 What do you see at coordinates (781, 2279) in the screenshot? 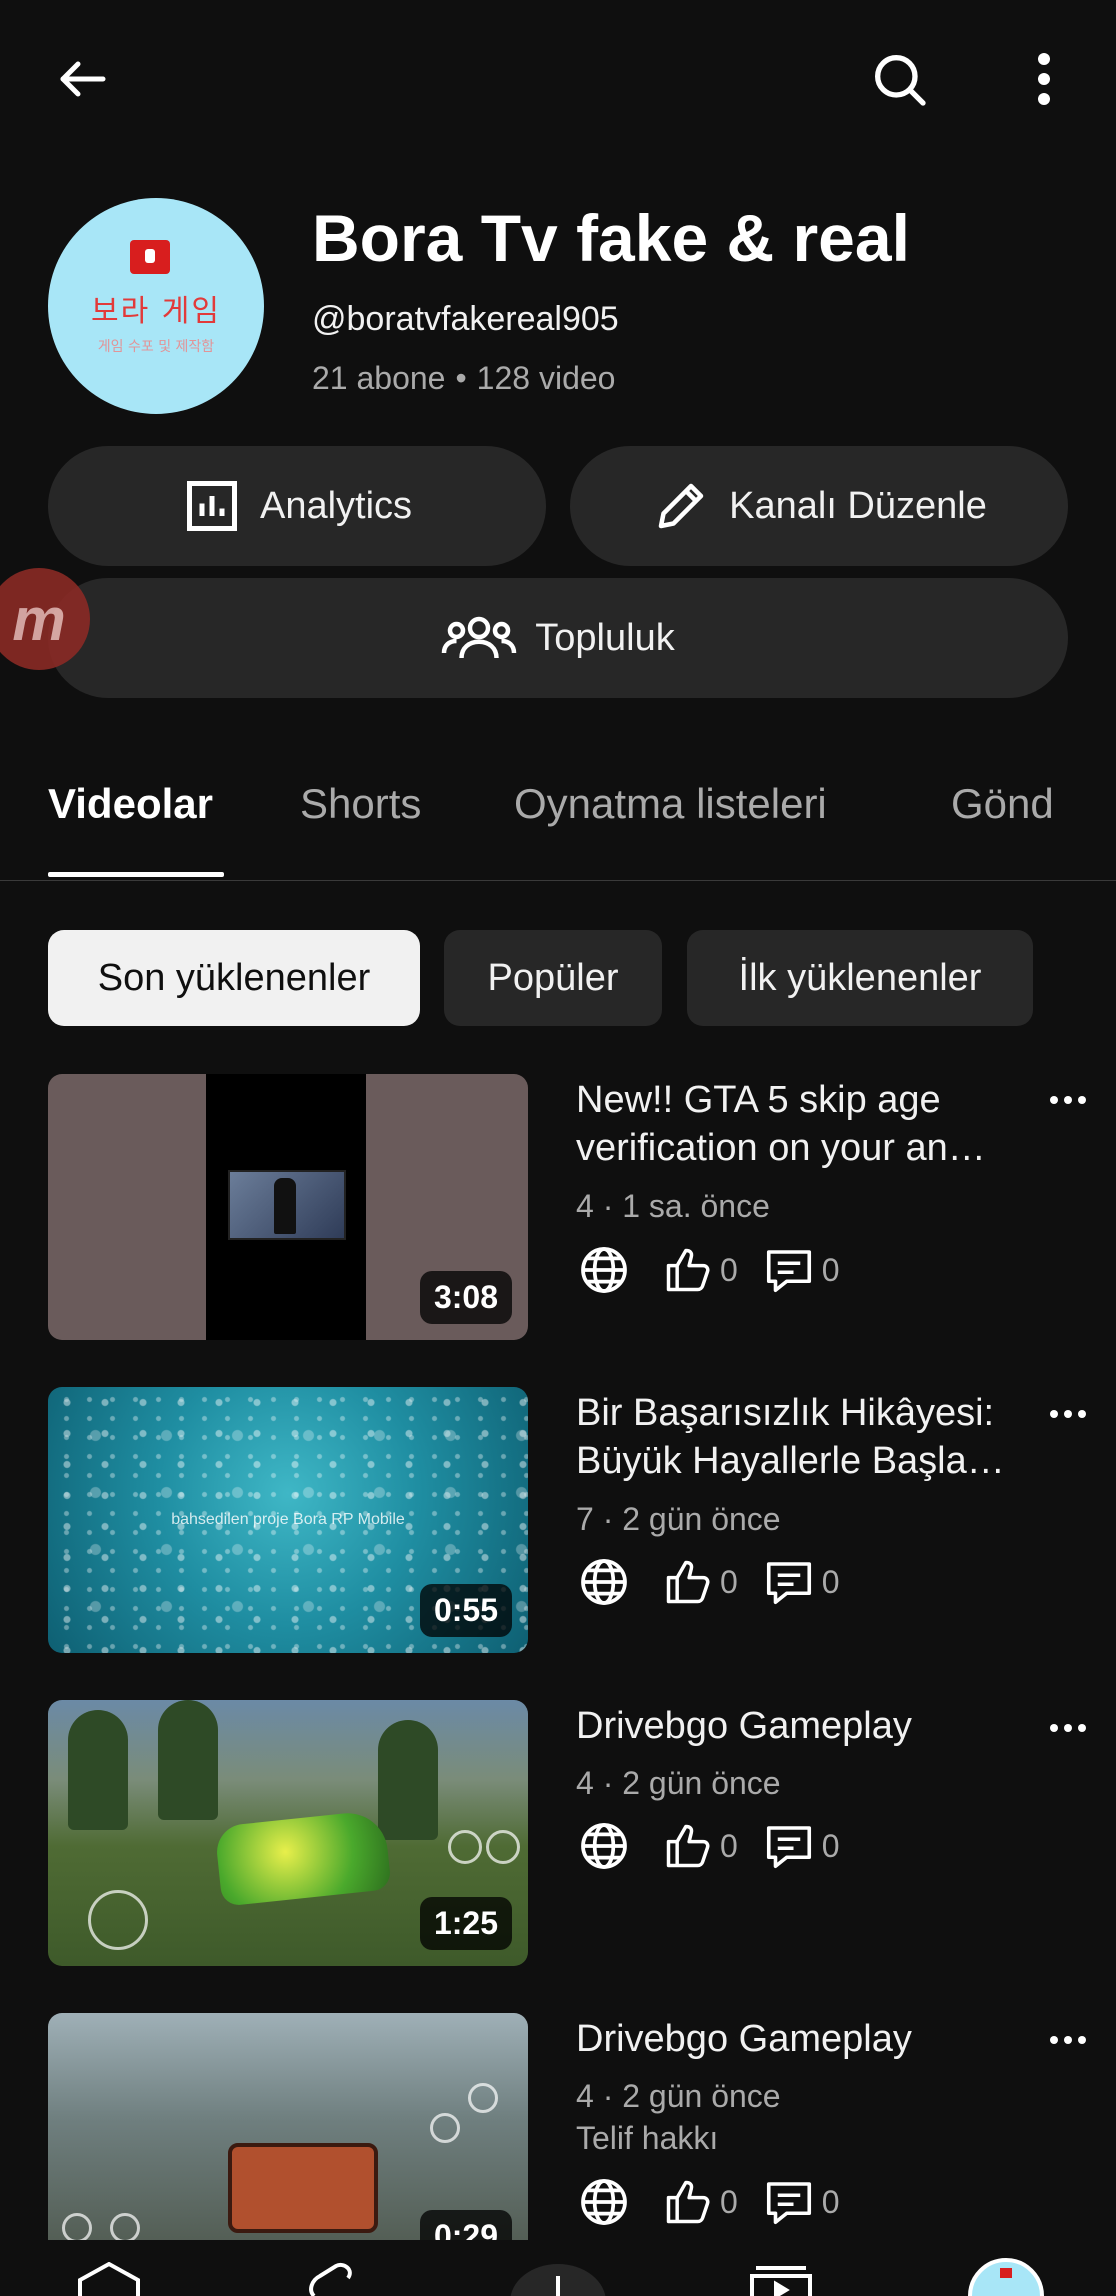
I see `nav-subscriptions-icon` at bounding box center [781, 2279].